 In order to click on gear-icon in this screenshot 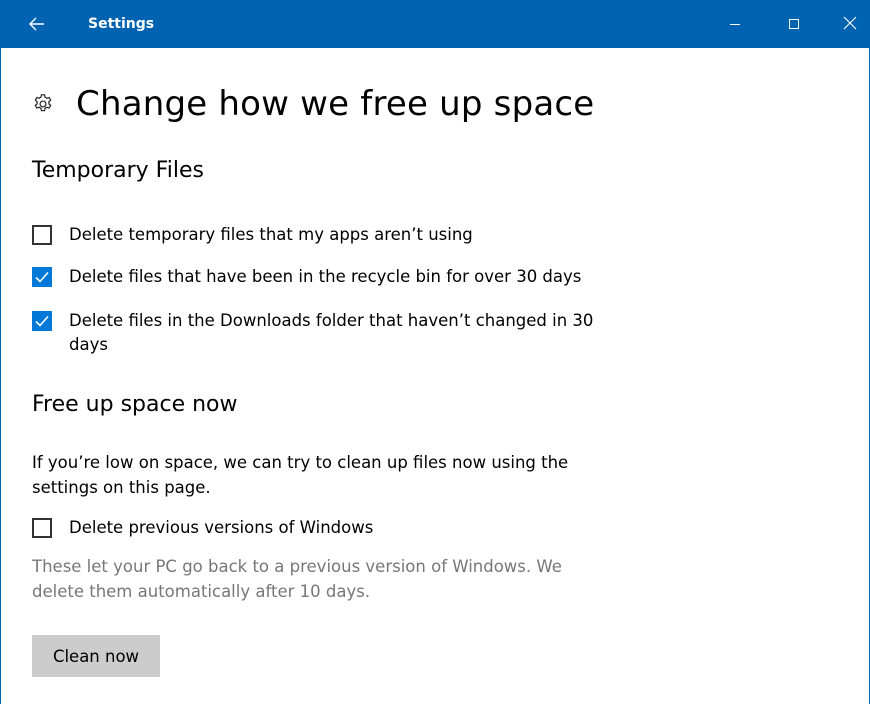, I will do `click(43, 103)`.